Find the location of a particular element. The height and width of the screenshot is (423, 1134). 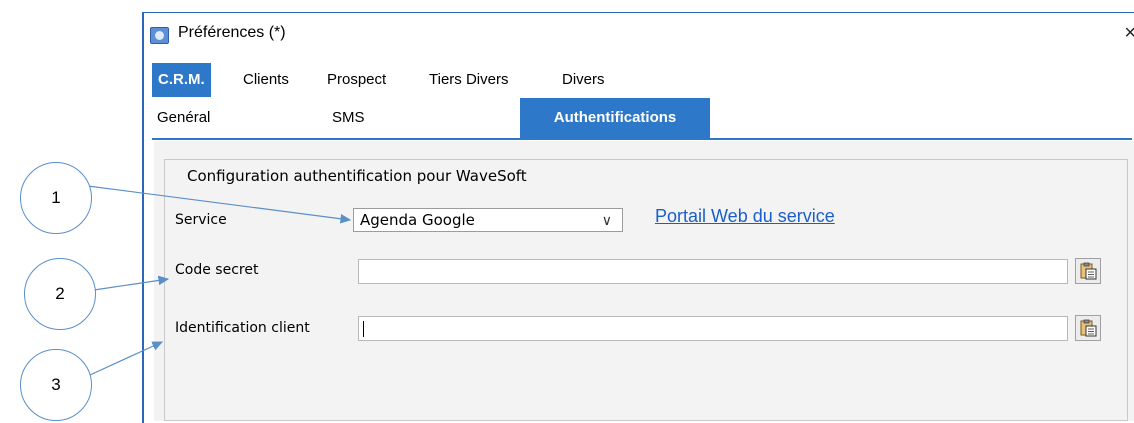

callout-3: 3 is located at coordinates (56, 385).